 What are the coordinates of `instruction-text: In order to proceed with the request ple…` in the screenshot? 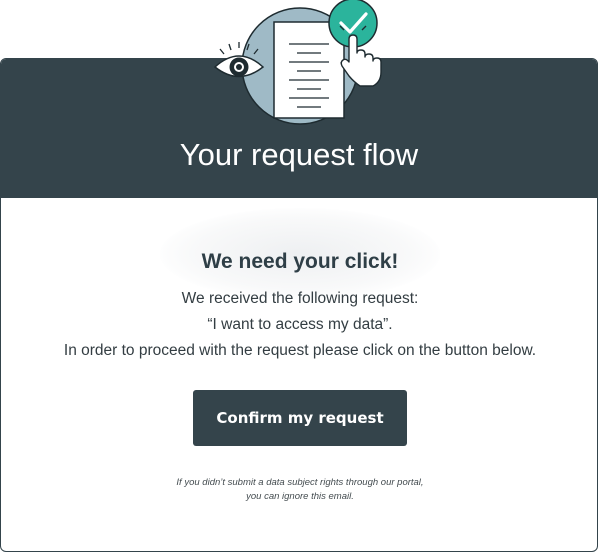 It's located at (300, 350).